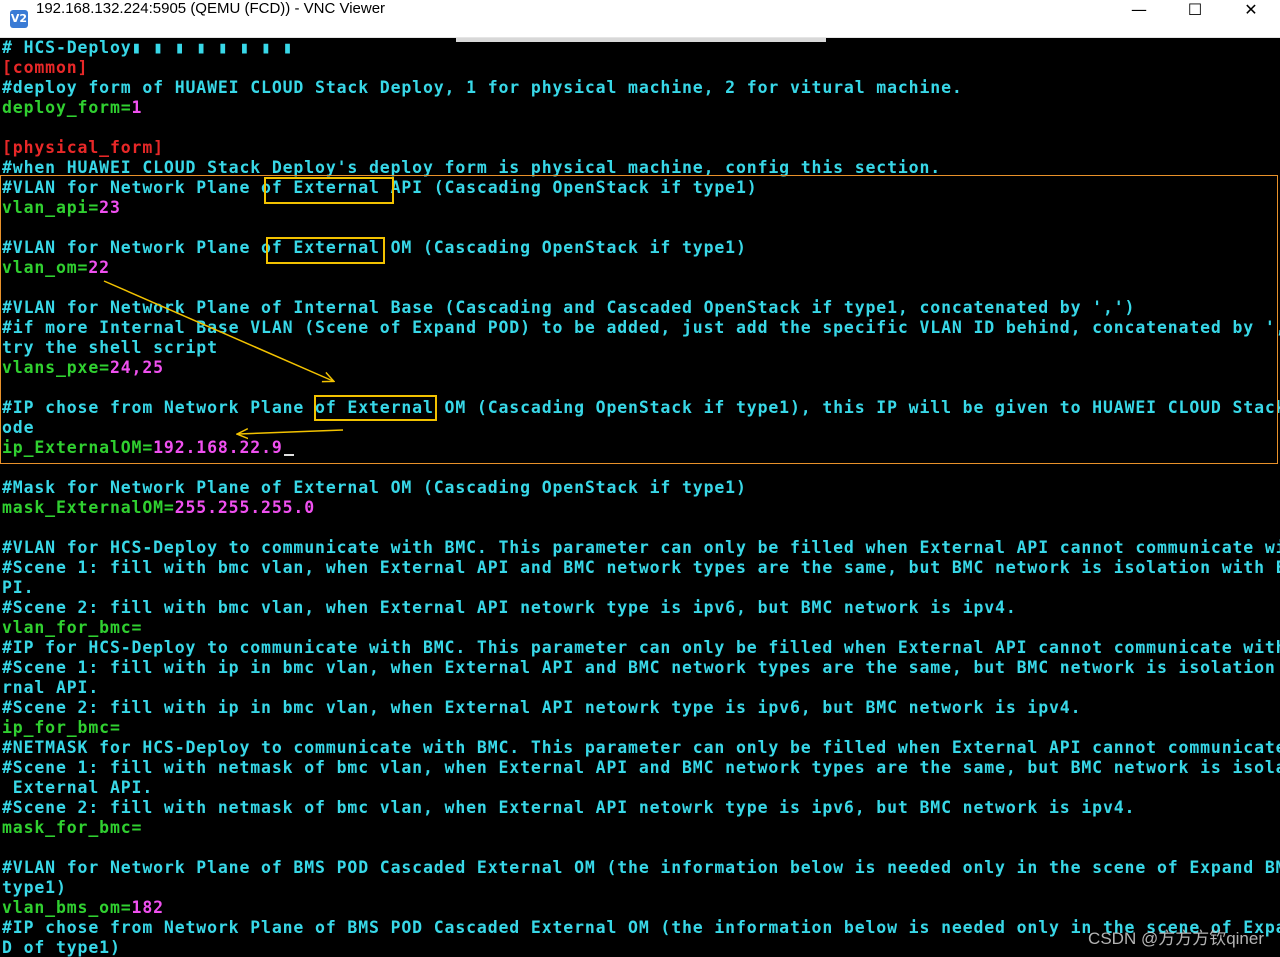 Image resolution: width=1280 pixels, height=957 pixels. Describe the element at coordinates (1251, 19) in the screenshot. I see `close-button: ✕` at that location.